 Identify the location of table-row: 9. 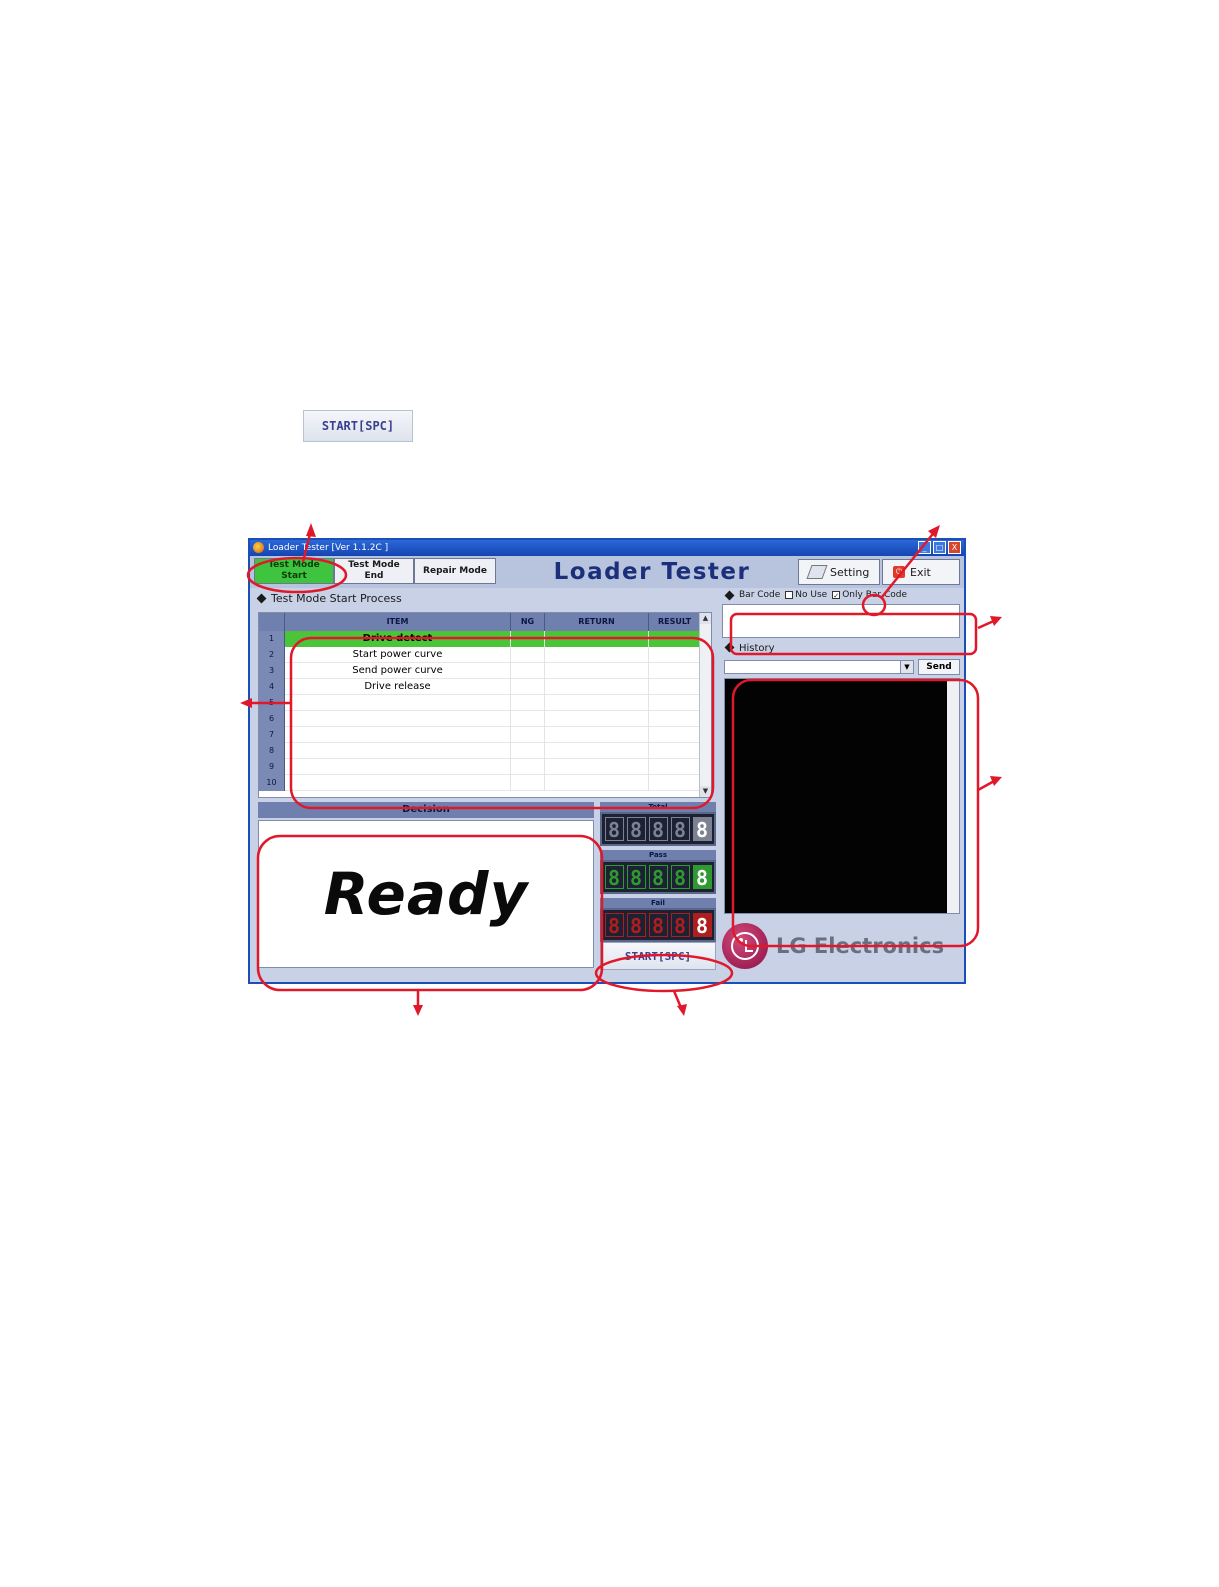
(480, 767).